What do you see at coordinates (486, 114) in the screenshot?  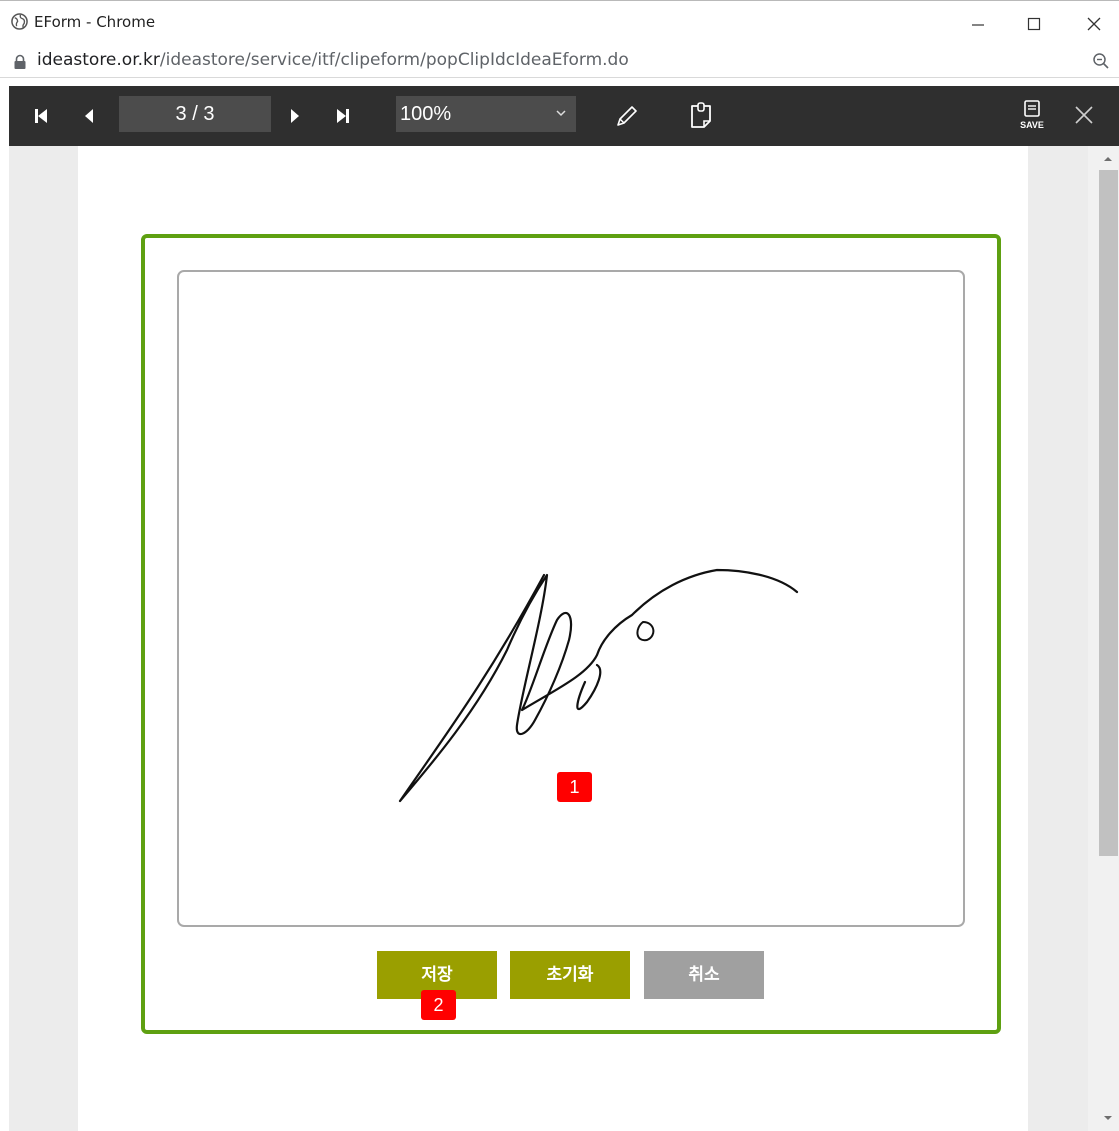 I see `zoom-select: 100%` at bounding box center [486, 114].